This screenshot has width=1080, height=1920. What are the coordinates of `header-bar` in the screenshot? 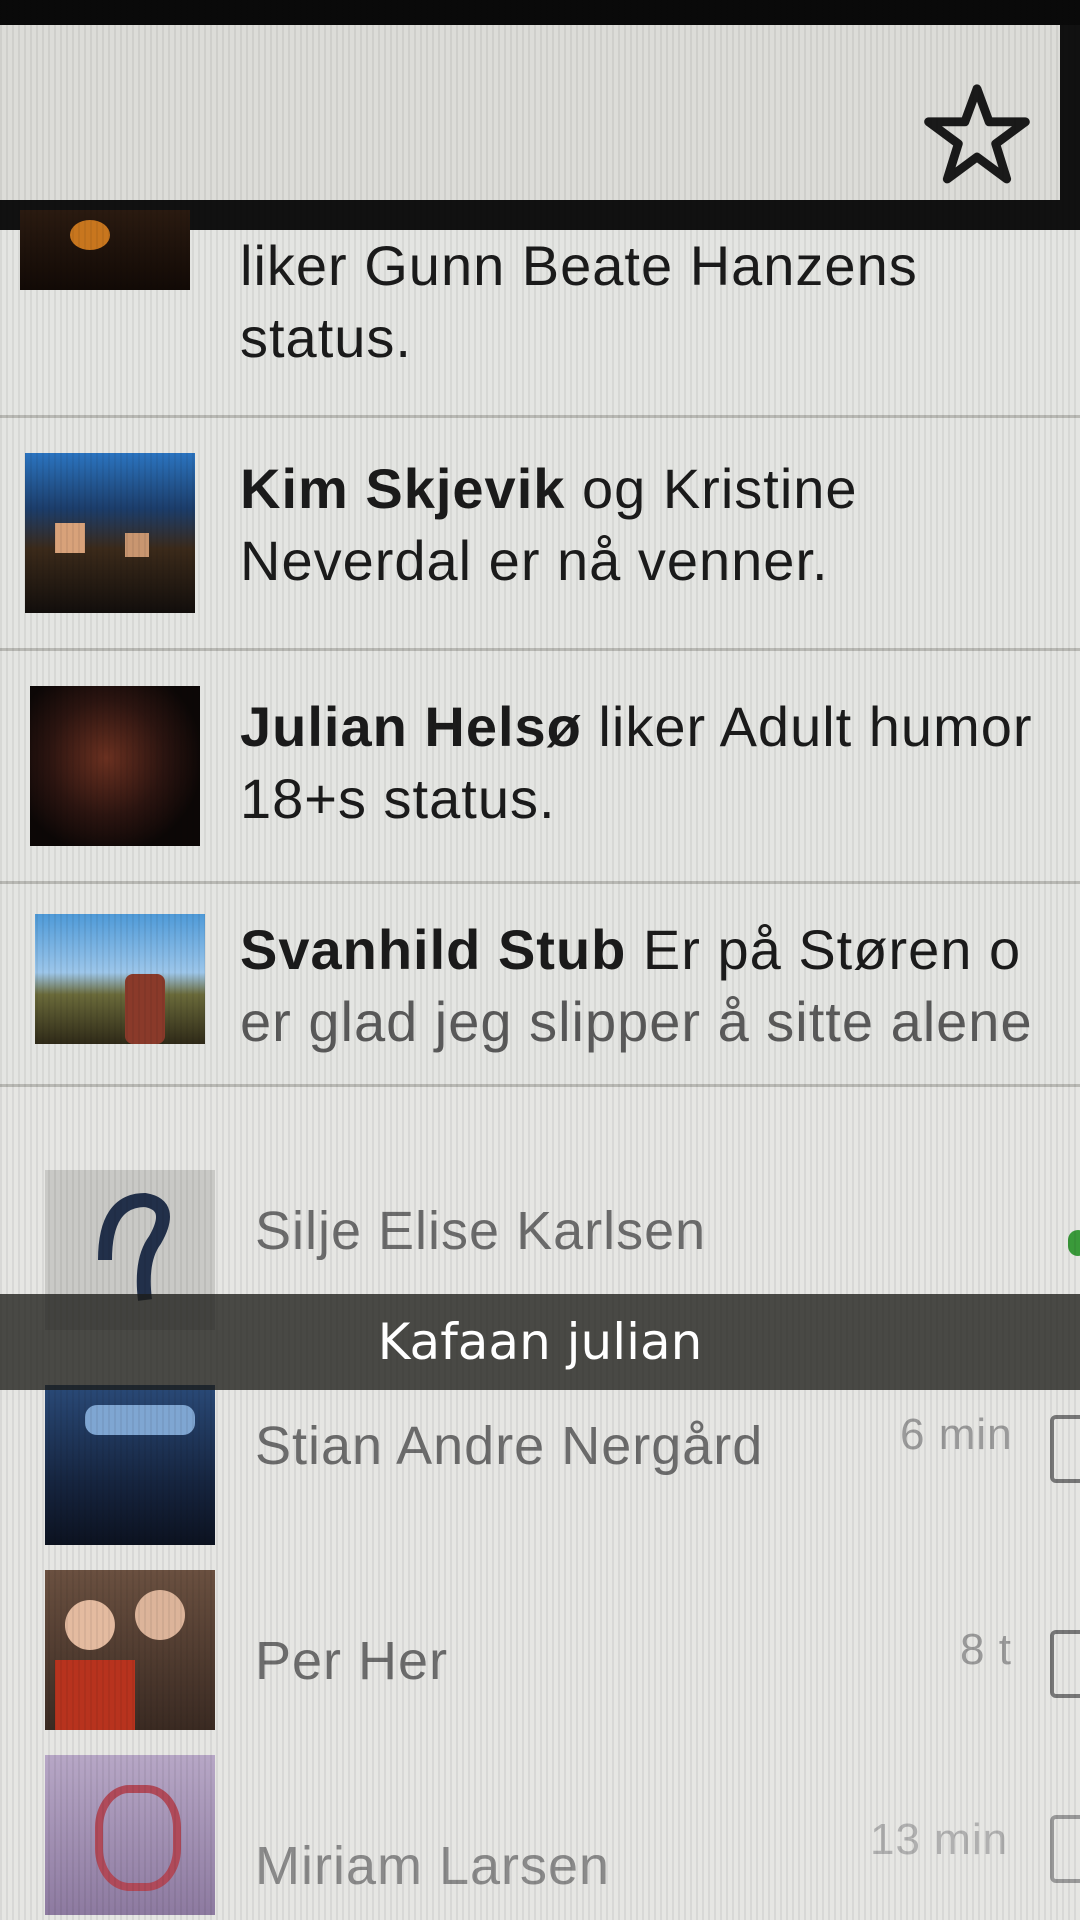 It's located at (540, 127).